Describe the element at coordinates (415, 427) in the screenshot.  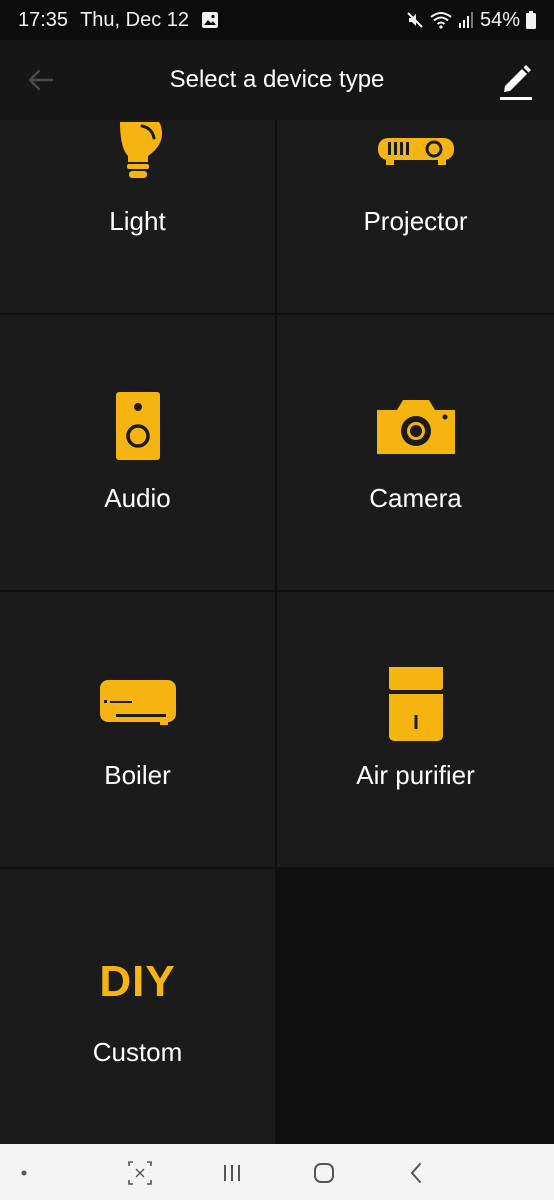
I see `camera-icon` at that location.